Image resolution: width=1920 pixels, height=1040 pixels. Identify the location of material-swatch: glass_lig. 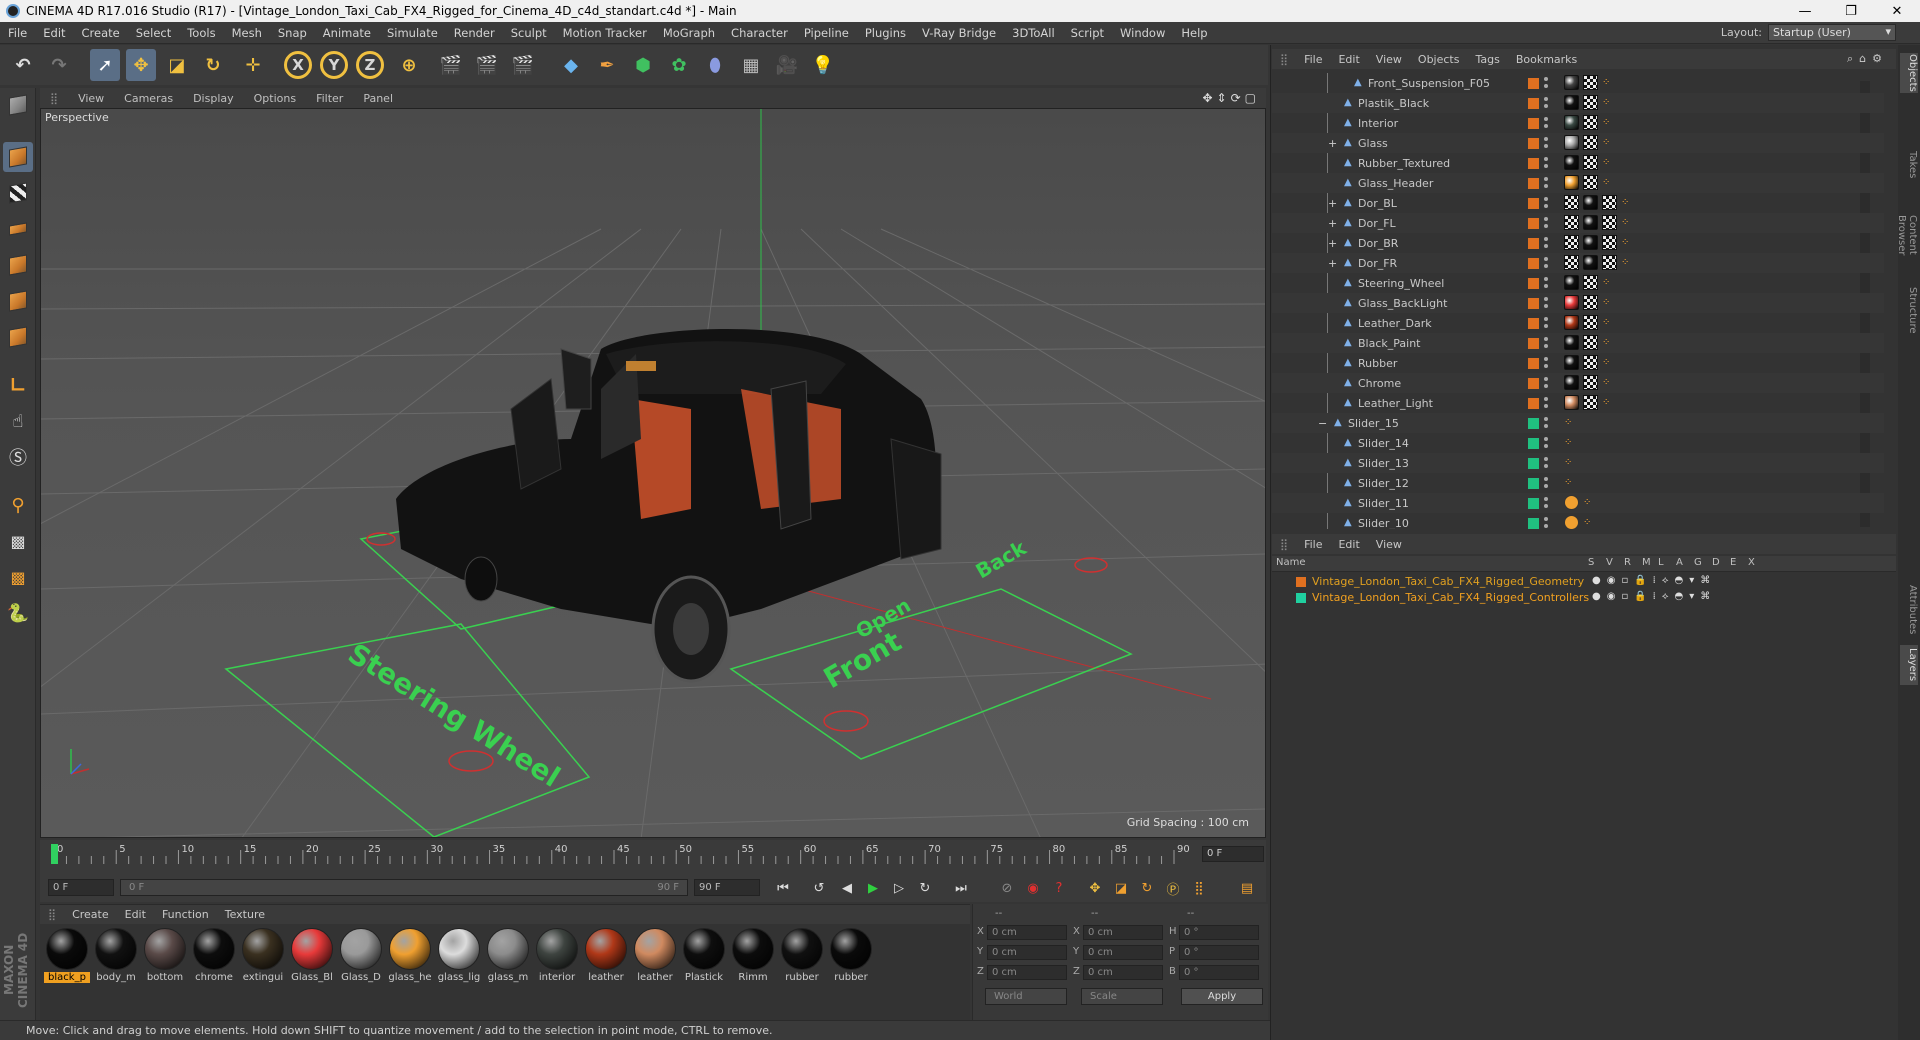
(459, 956).